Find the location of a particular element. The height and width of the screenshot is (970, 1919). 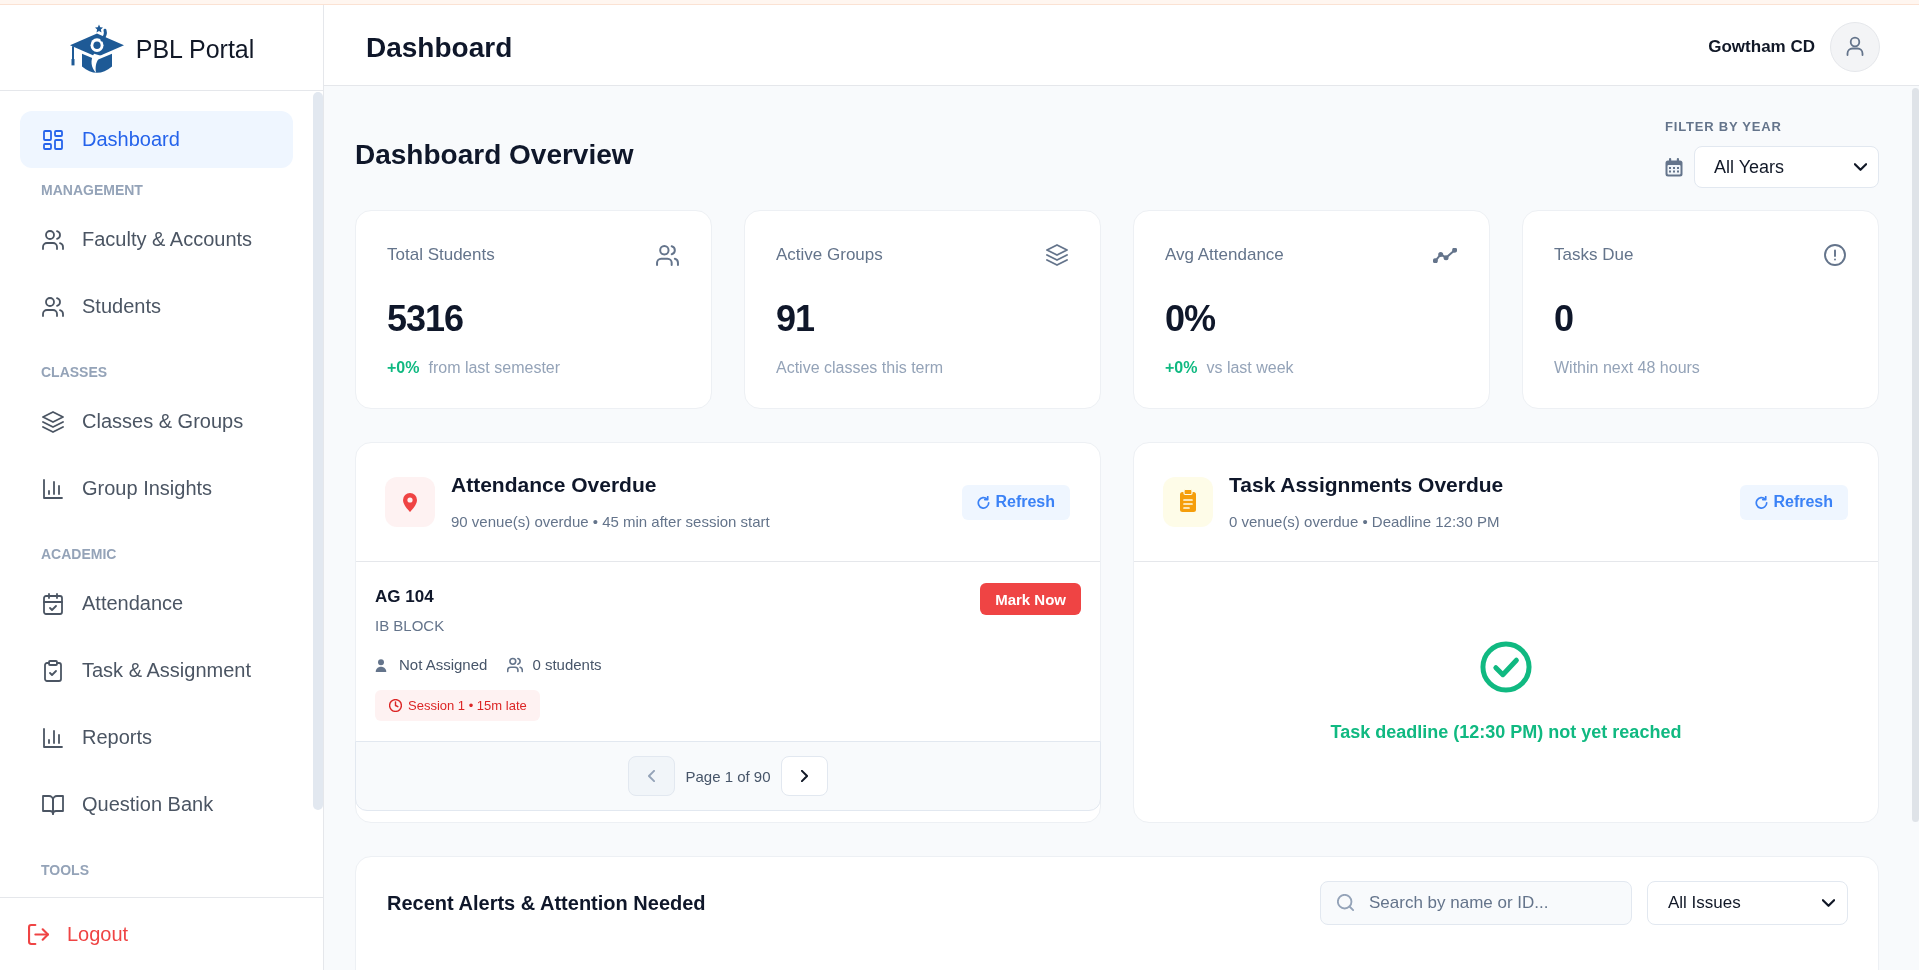

section-title: Dashboard Overview is located at coordinates (494, 154).